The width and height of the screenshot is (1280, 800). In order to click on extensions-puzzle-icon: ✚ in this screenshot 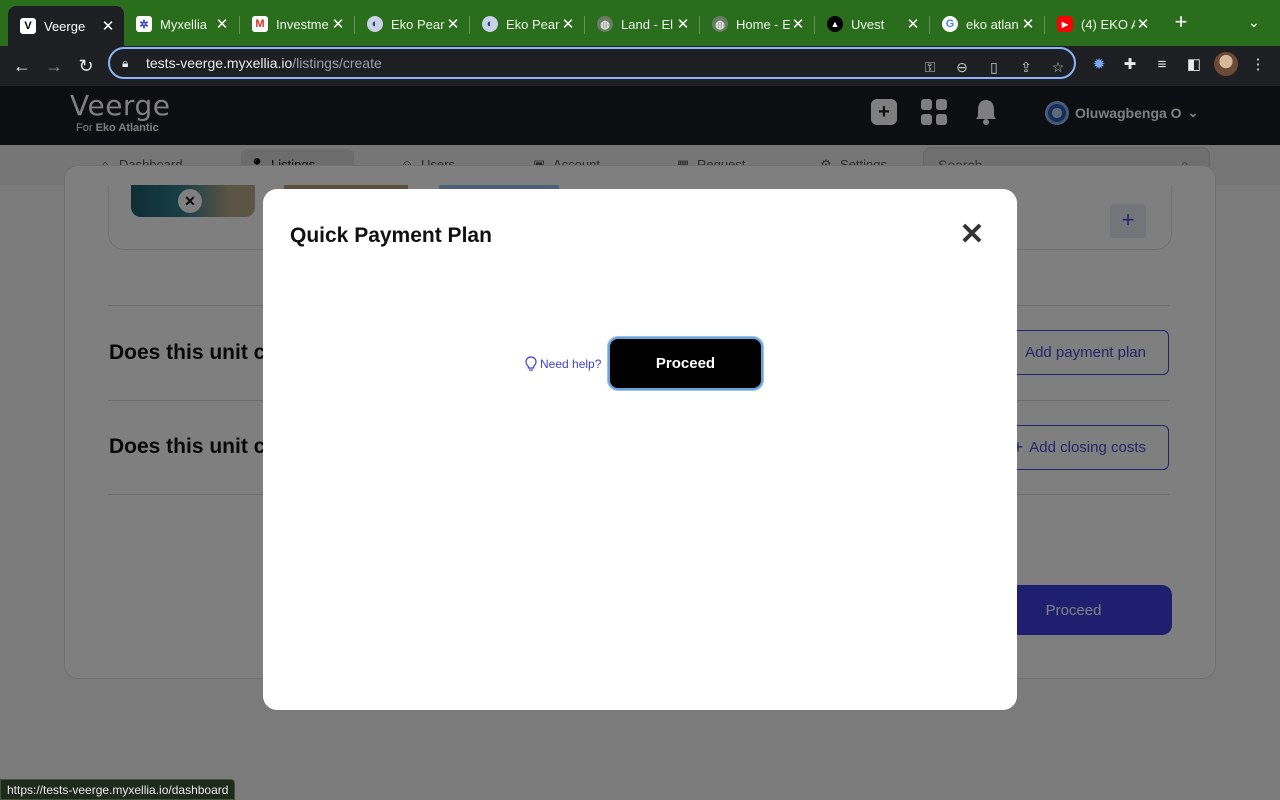, I will do `click(1130, 65)`.